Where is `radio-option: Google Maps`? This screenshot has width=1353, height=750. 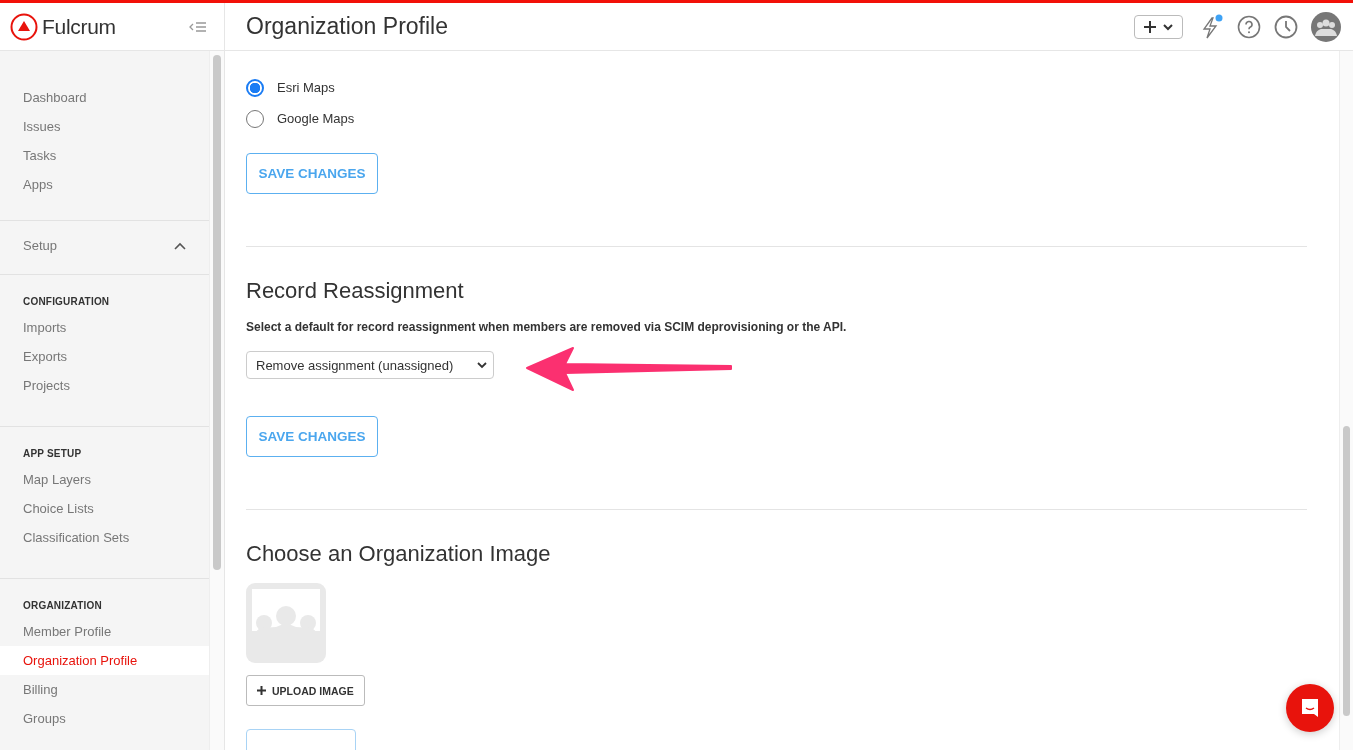
radio-option: Google Maps is located at coordinates (782, 118).